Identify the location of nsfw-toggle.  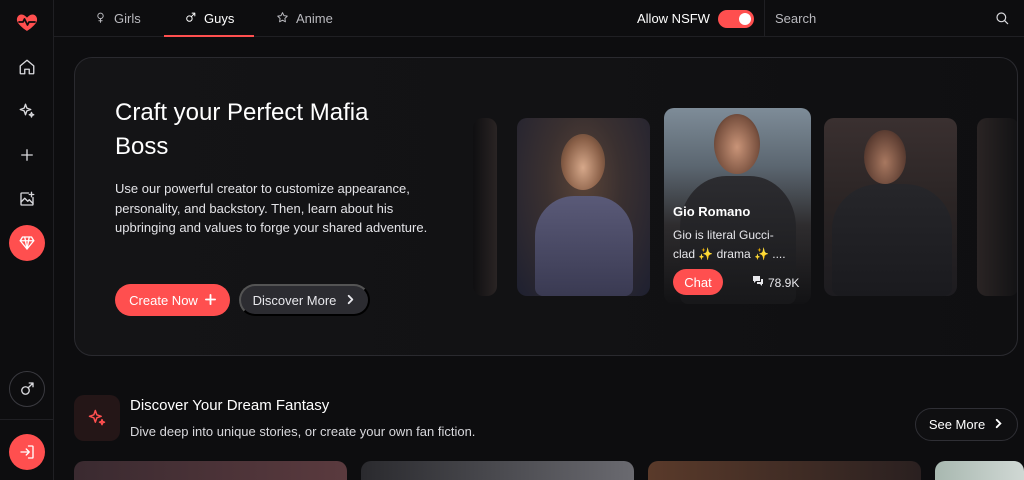
(735, 18).